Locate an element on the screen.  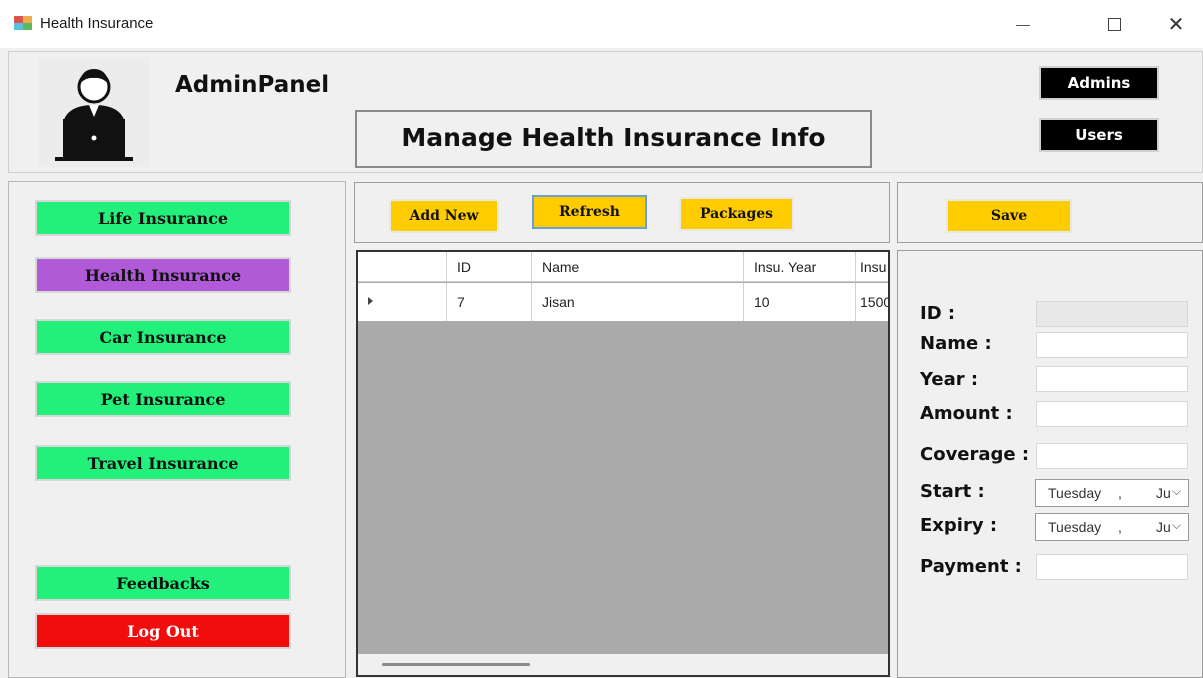
row-indicator-icon is located at coordinates (370, 301).